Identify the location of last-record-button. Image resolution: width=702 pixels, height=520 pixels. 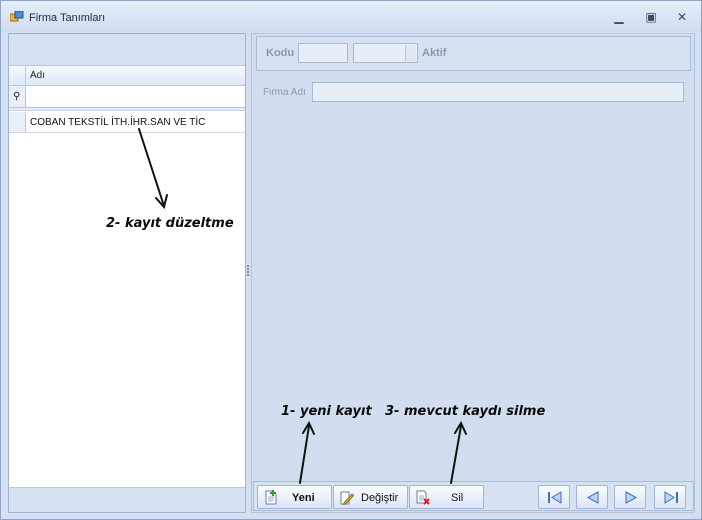
(670, 497).